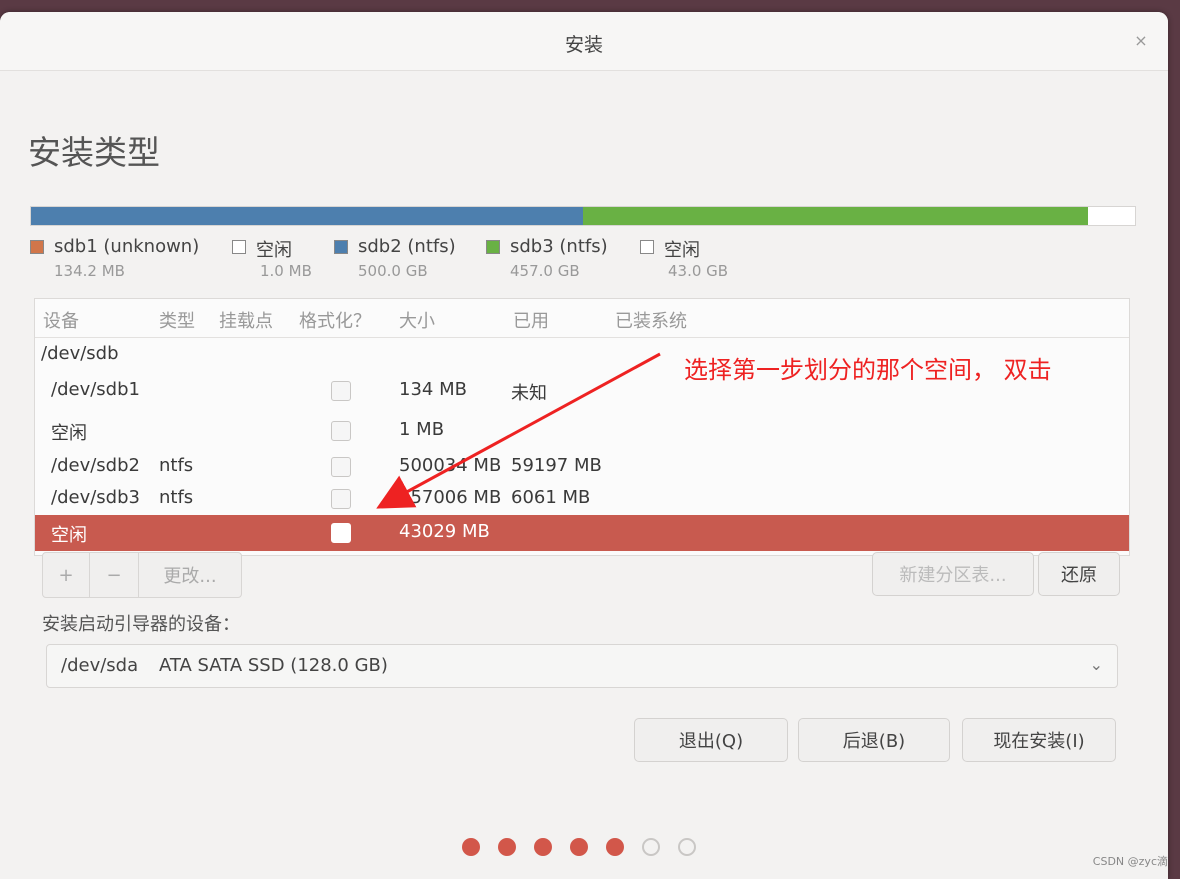 The width and height of the screenshot is (1180, 879). I want to click on header-device: 设备, so click(61, 321).